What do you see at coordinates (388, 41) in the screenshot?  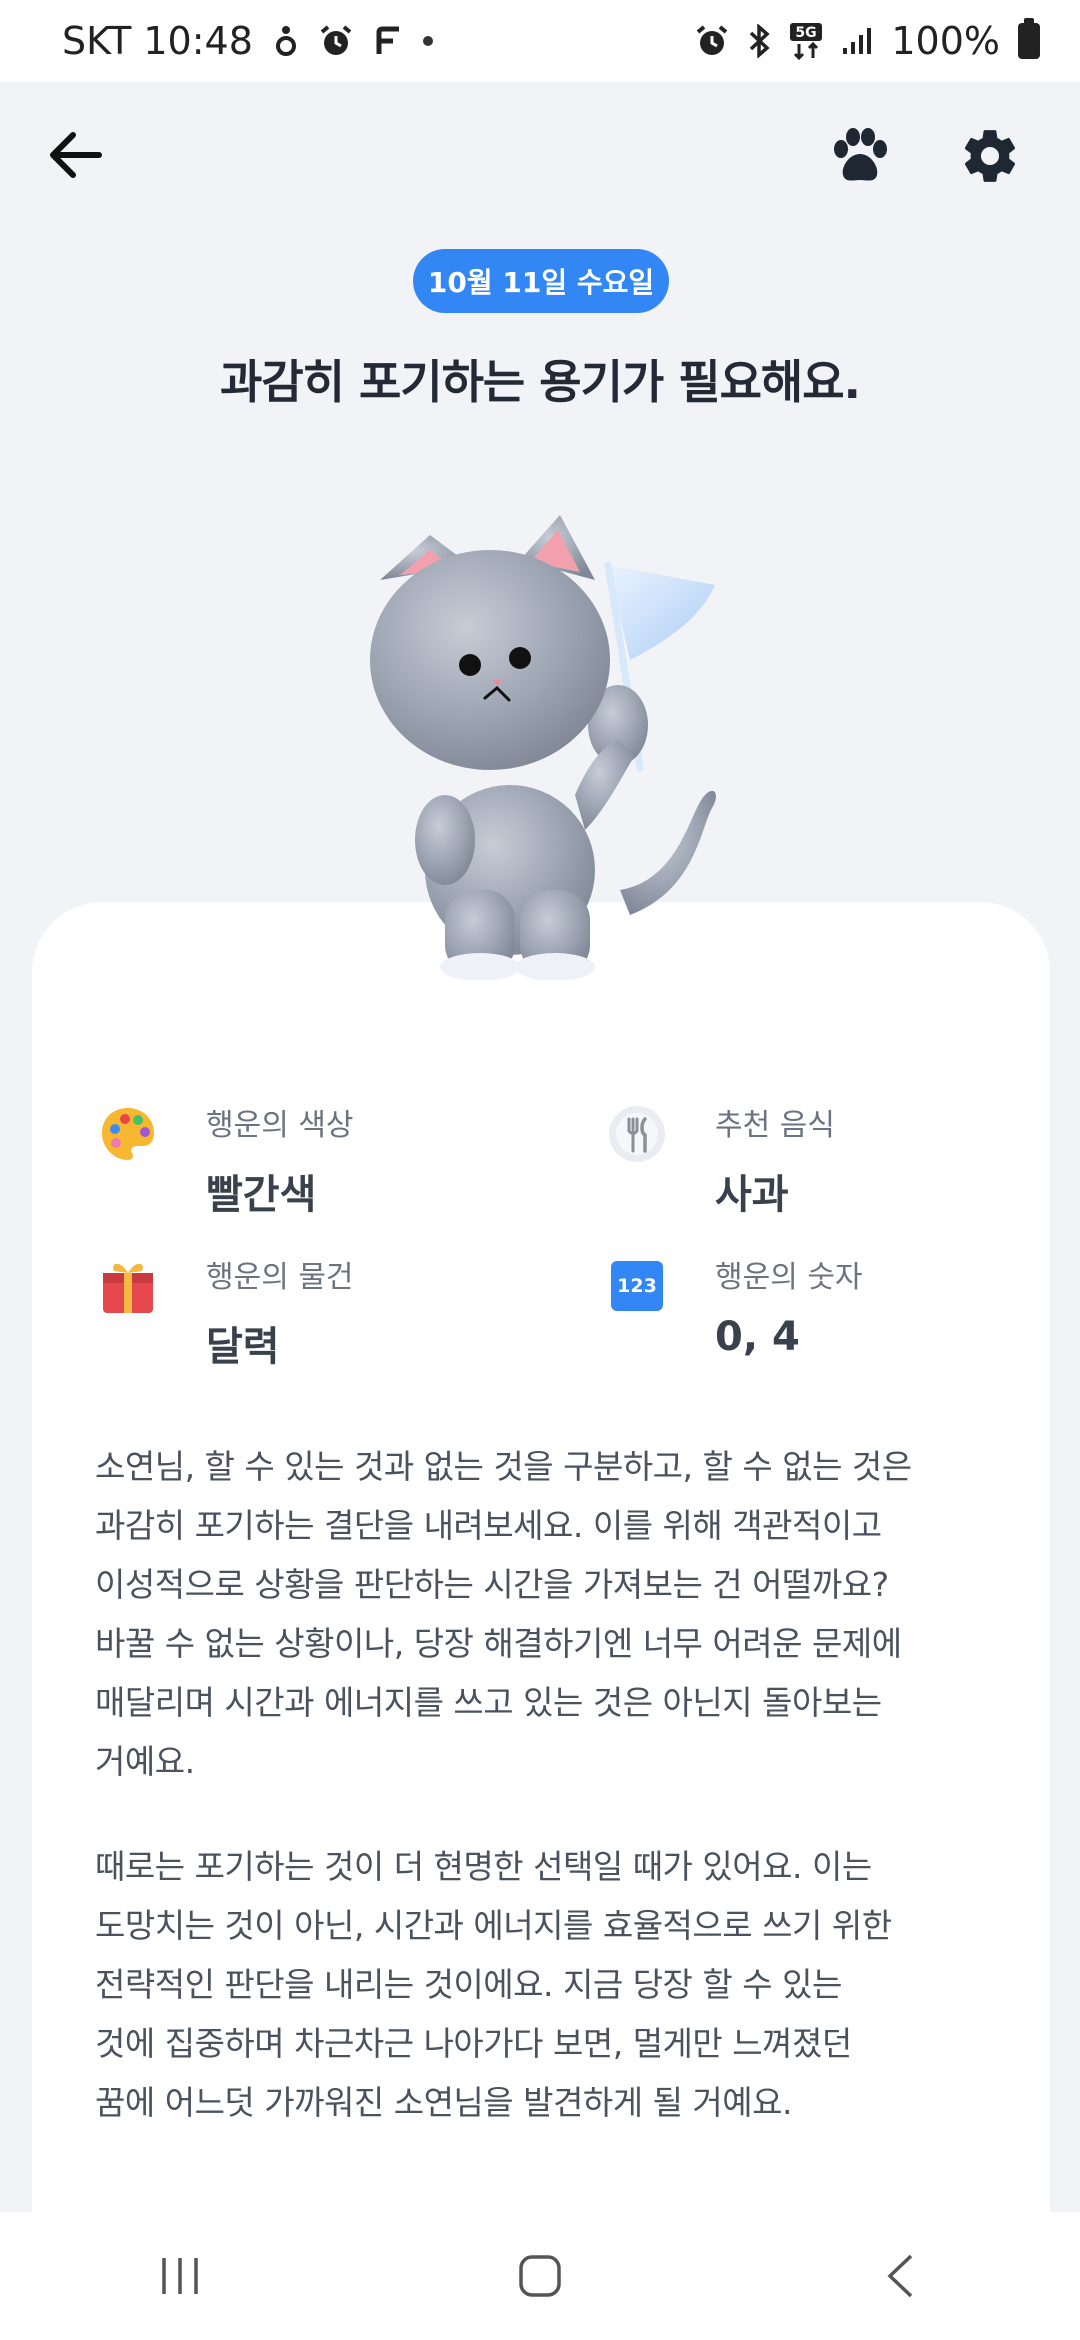 I see `app-f-icon` at bounding box center [388, 41].